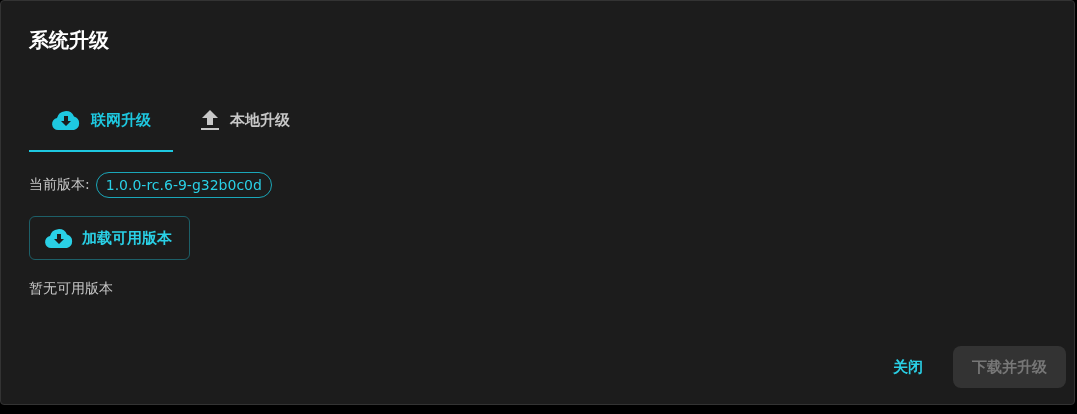 The image size is (1077, 414). Describe the element at coordinates (71, 289) in the screenshot. I see `status-text: 暂无可用版本` at that location.